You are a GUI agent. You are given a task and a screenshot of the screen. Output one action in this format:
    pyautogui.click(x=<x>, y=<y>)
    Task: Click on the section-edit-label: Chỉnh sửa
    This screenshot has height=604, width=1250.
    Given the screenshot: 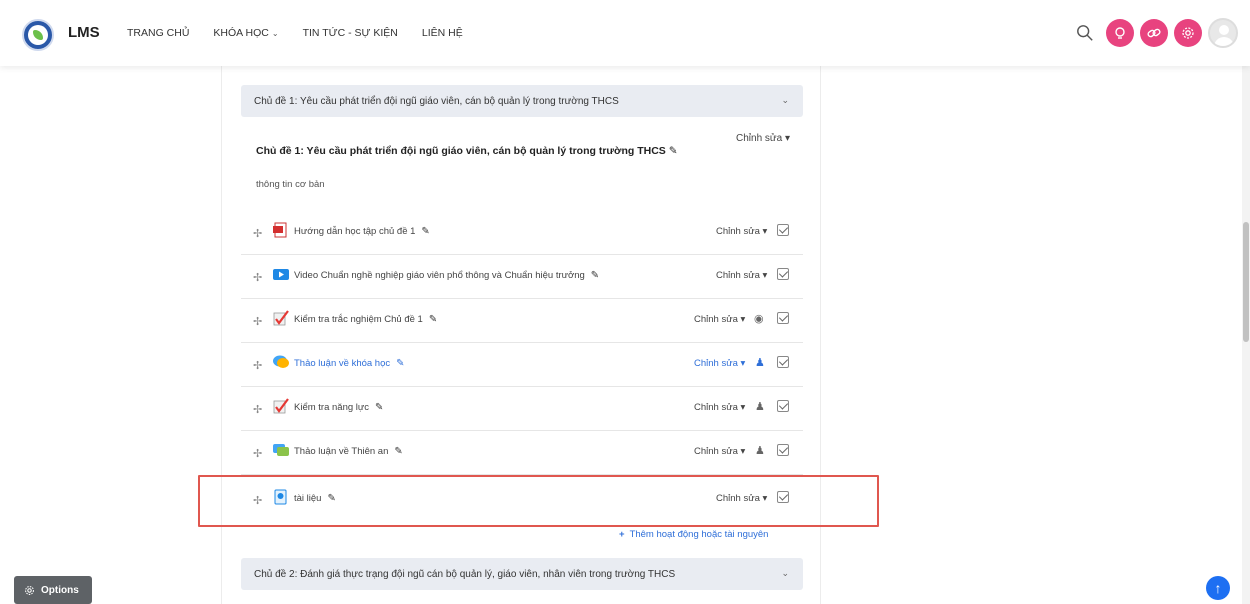 What is the action you would take?
    pyautogui.click(x=759, y=138)
    